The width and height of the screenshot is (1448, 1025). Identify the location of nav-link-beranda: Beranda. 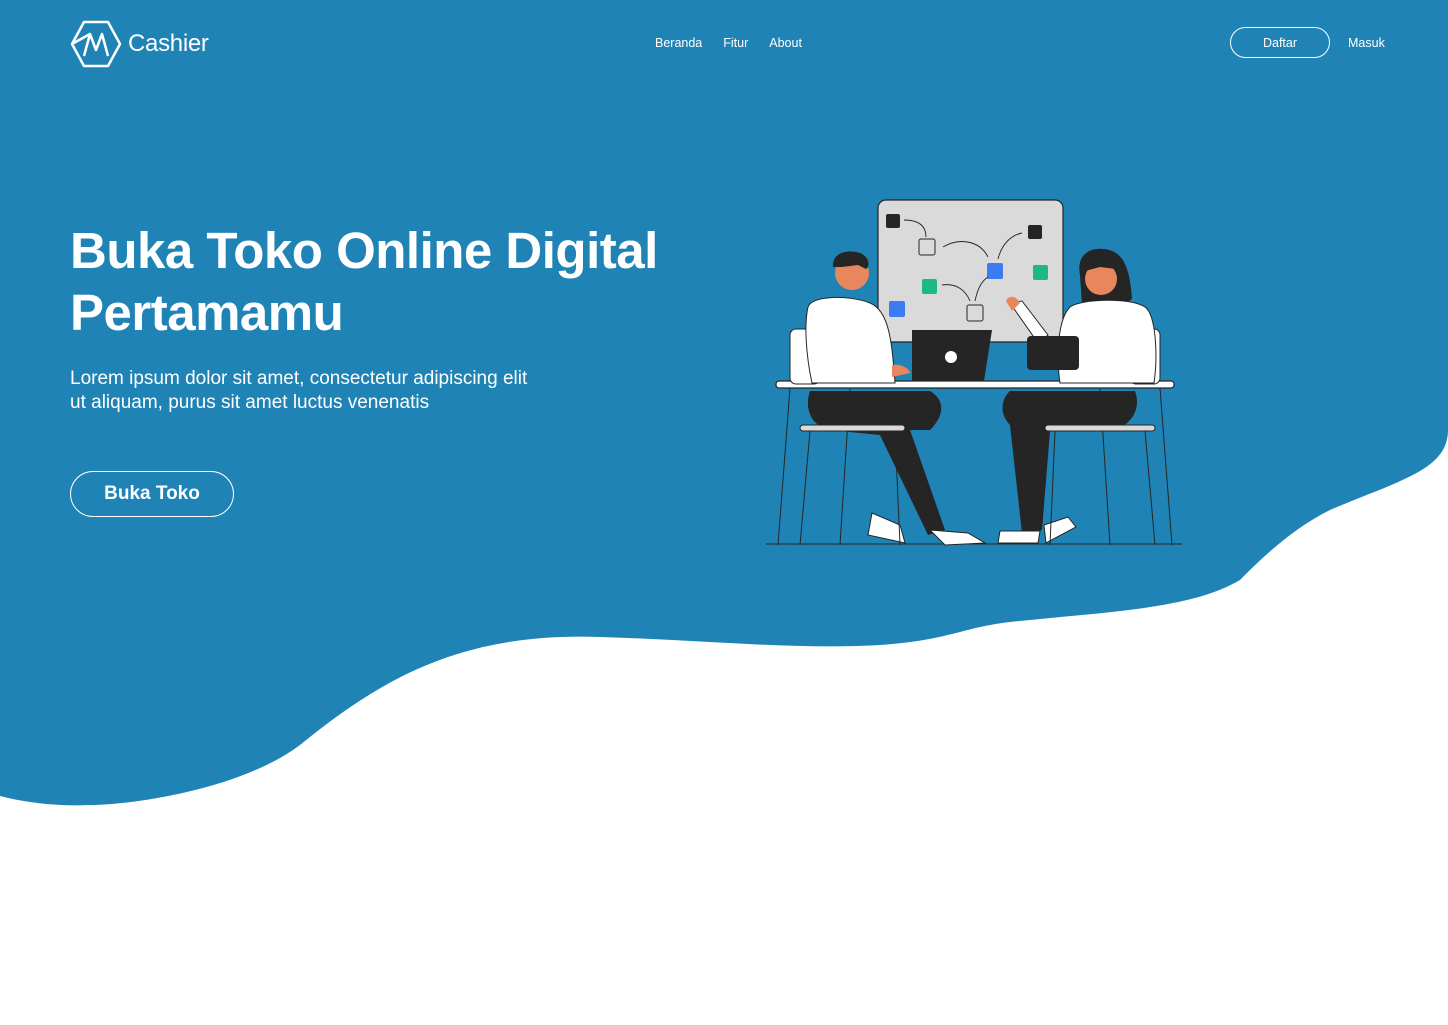
(678, 43).